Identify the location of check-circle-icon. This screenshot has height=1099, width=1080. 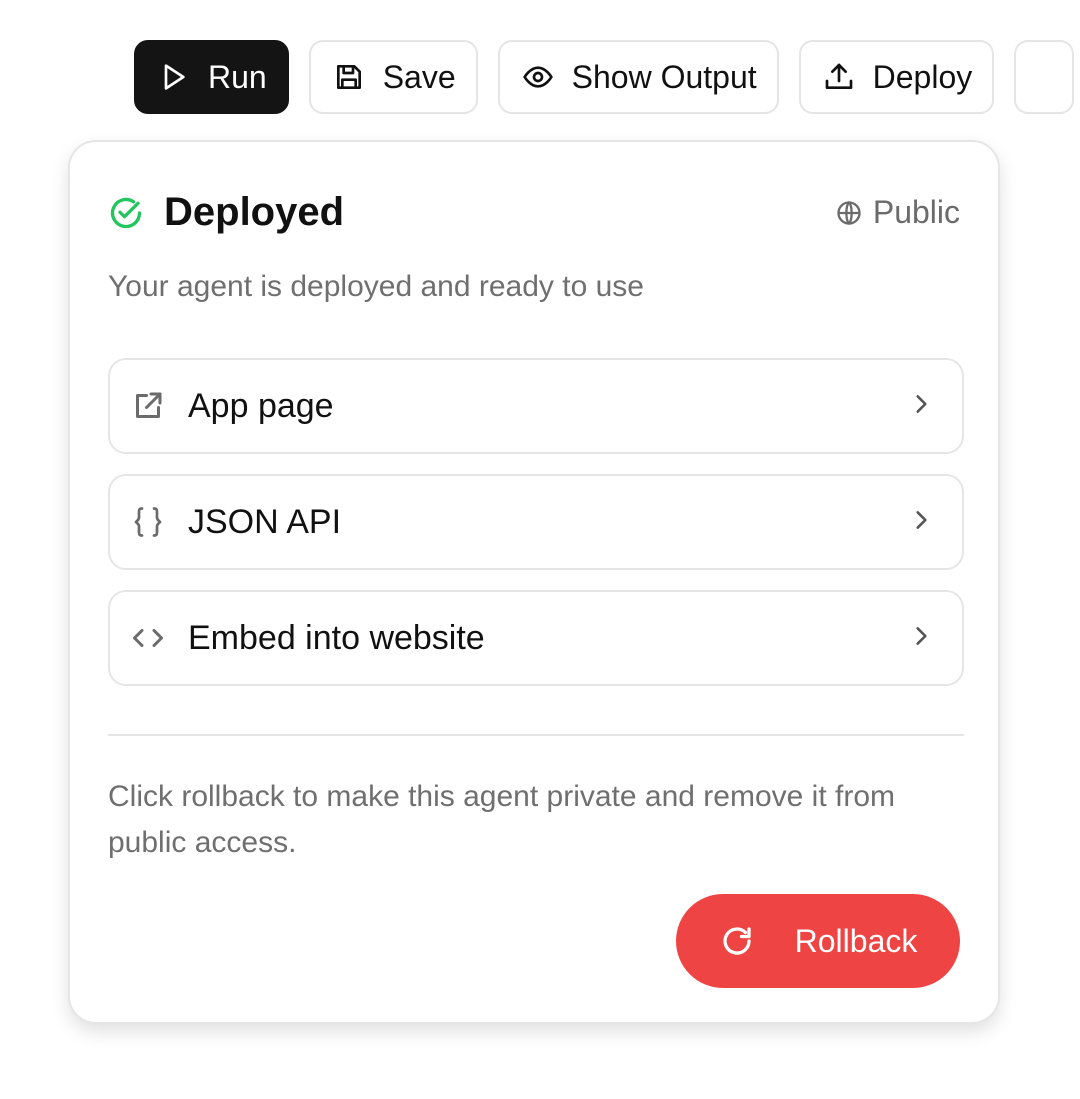
(126, 212).